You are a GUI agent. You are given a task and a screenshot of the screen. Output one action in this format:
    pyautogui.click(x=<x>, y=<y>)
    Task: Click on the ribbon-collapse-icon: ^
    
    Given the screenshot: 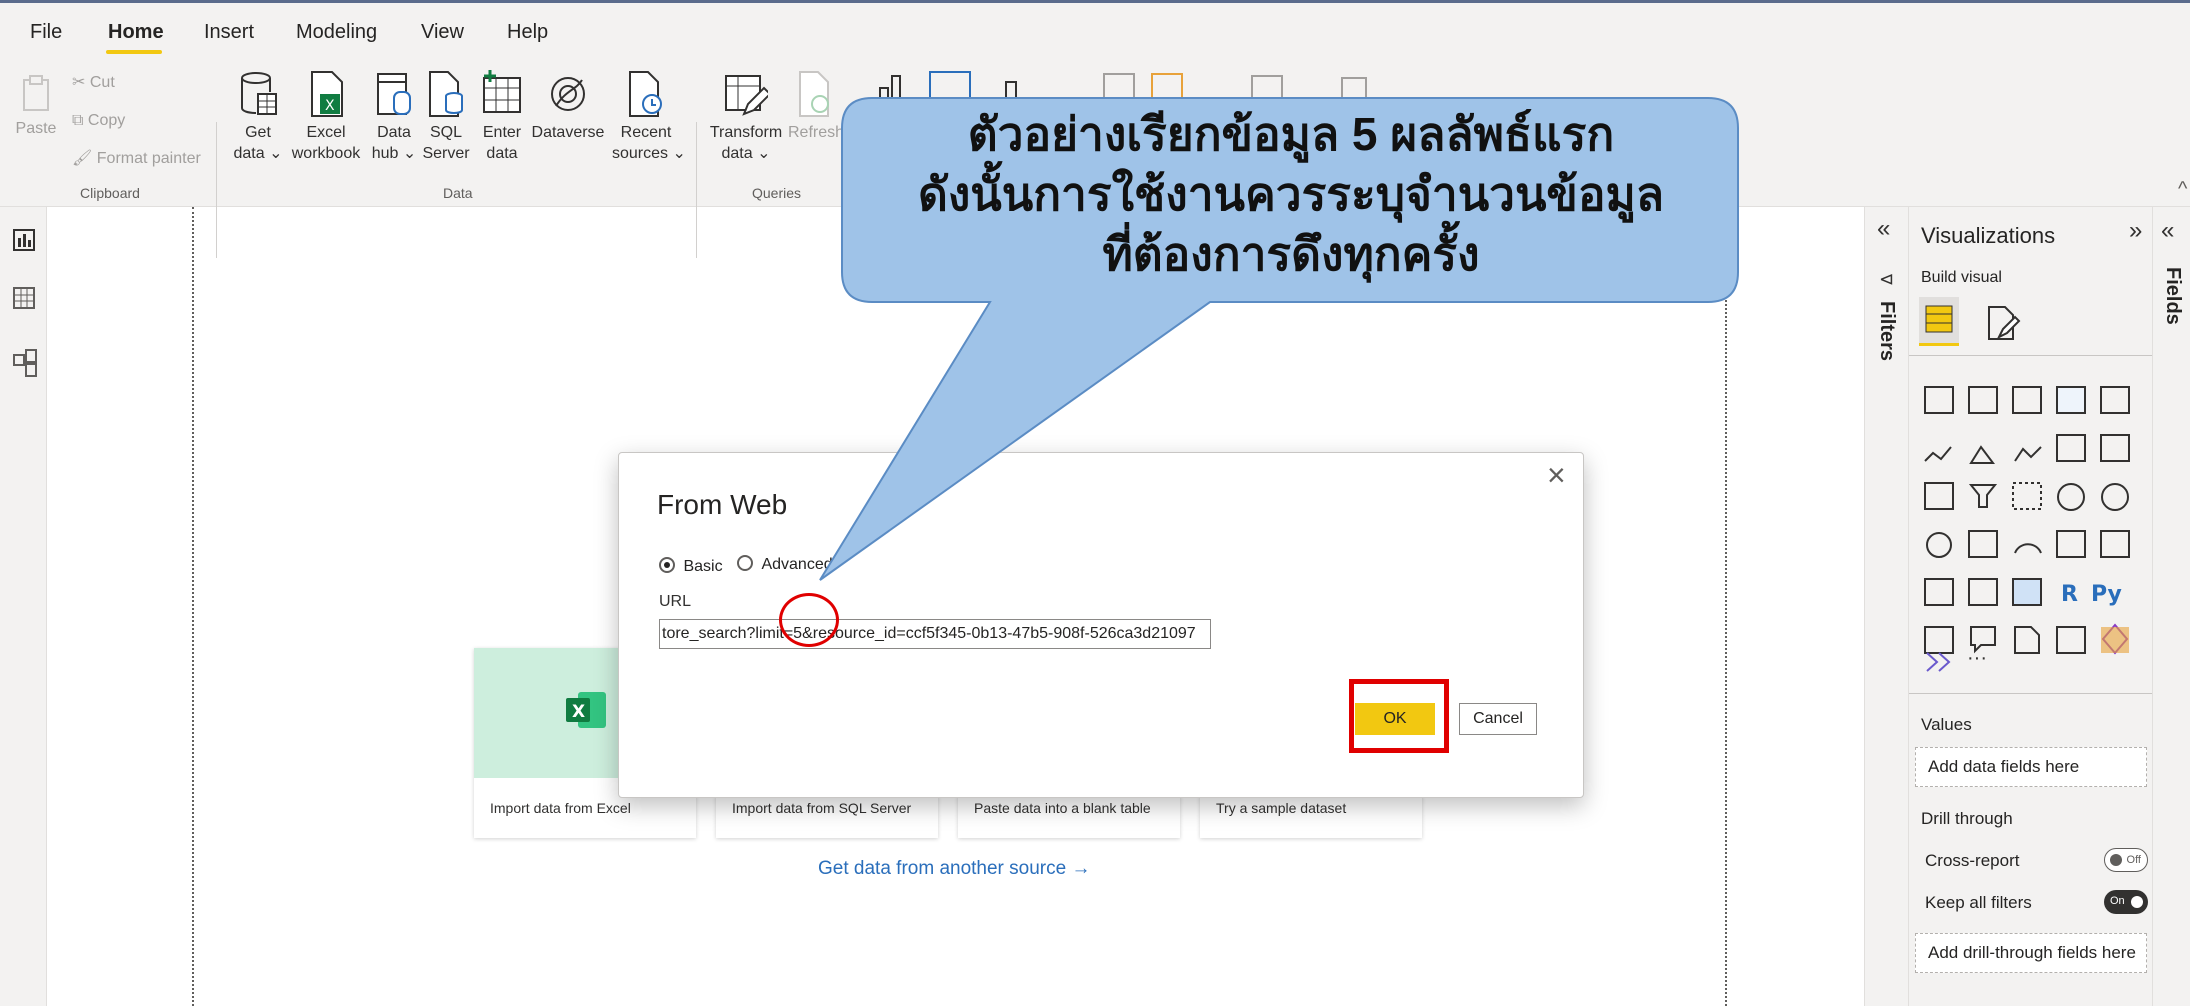 What is the action you would take?
    pyautogui.click(x=2182, y=189)
    